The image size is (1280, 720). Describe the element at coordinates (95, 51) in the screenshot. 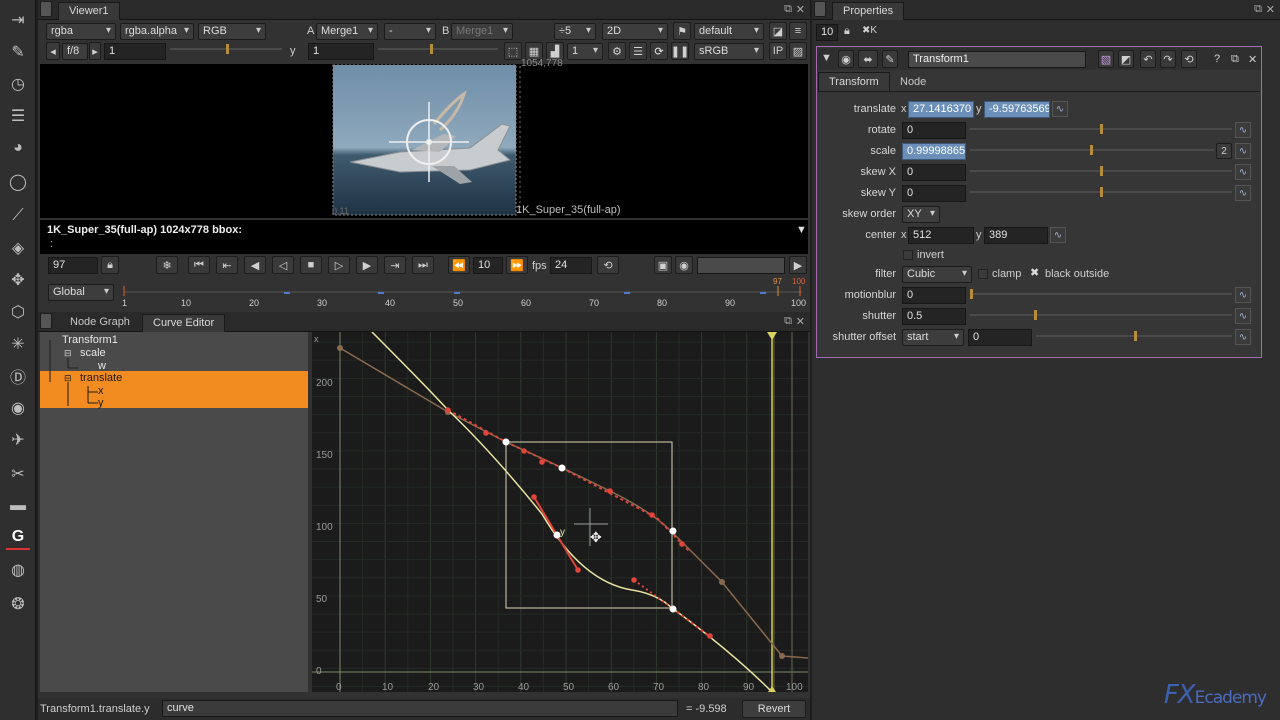

I see `fstop-next-icon: ▸` at that location.